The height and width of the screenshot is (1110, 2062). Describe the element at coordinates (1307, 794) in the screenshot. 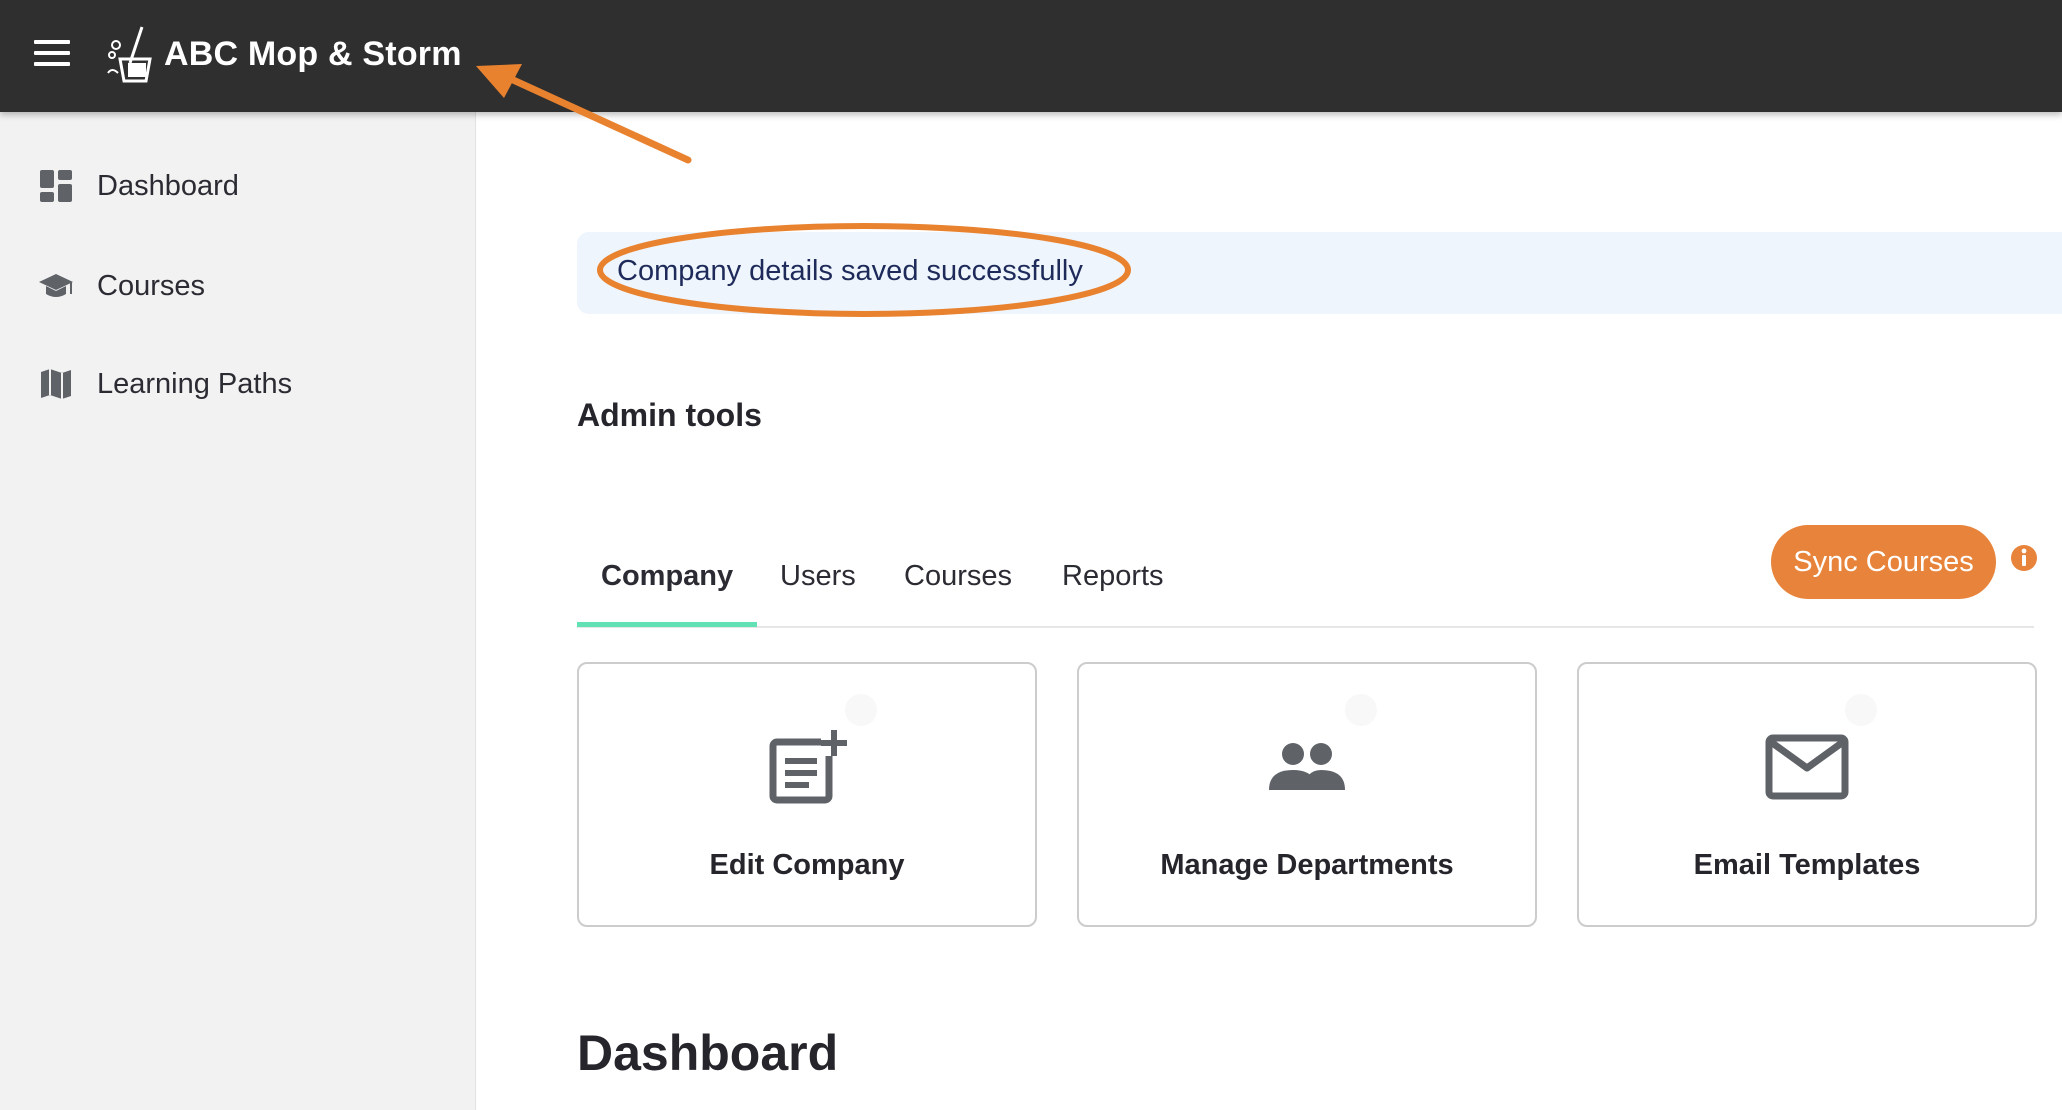

I see `manage-departments-card: Manage Departments` at that location.